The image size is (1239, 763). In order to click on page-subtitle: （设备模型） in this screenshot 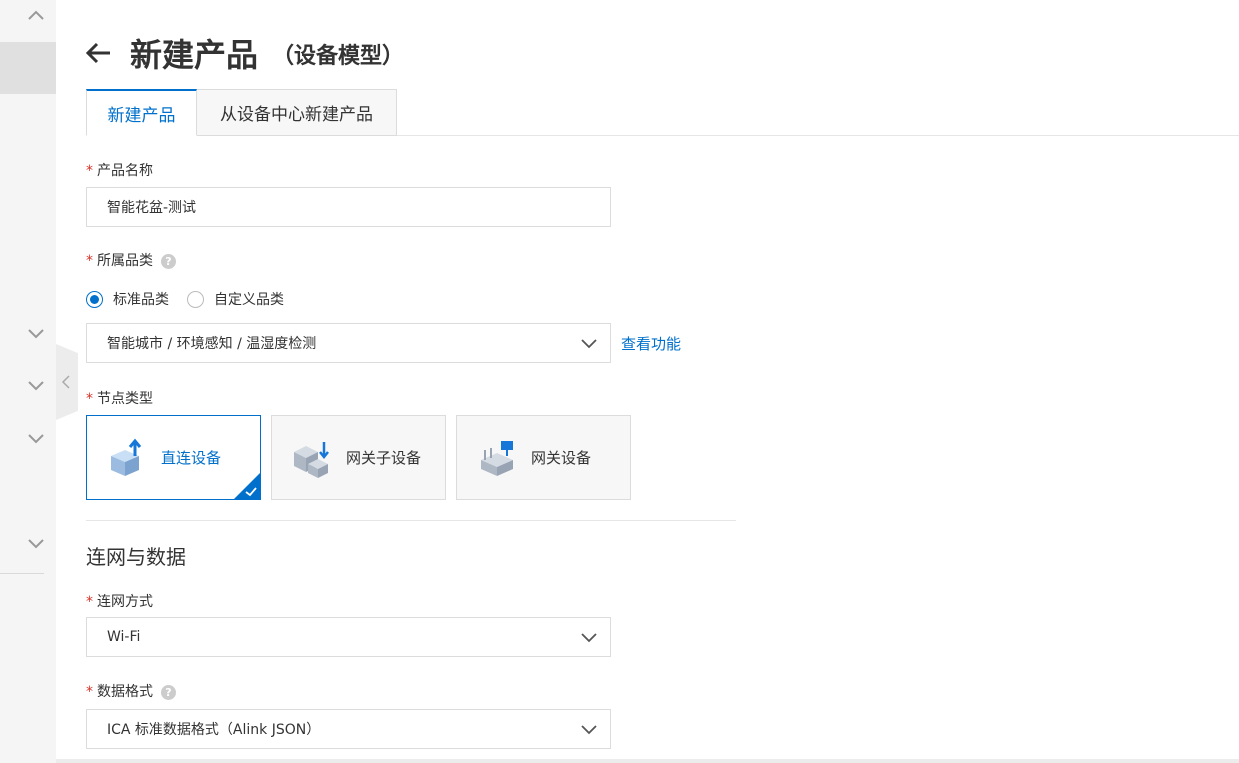, I will do `click(338, 56)`.